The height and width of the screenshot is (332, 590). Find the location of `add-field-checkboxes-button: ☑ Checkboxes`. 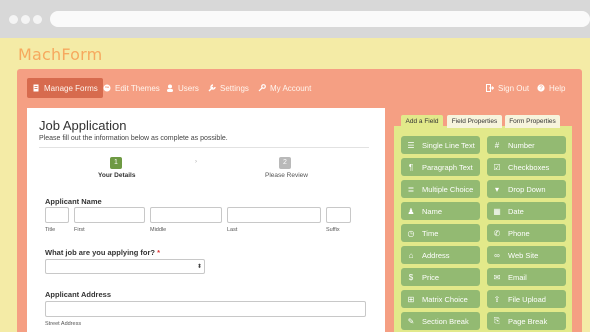

add-field-checkboxes-button: ☑ Checkboxes is located at coordinates (526, 167).